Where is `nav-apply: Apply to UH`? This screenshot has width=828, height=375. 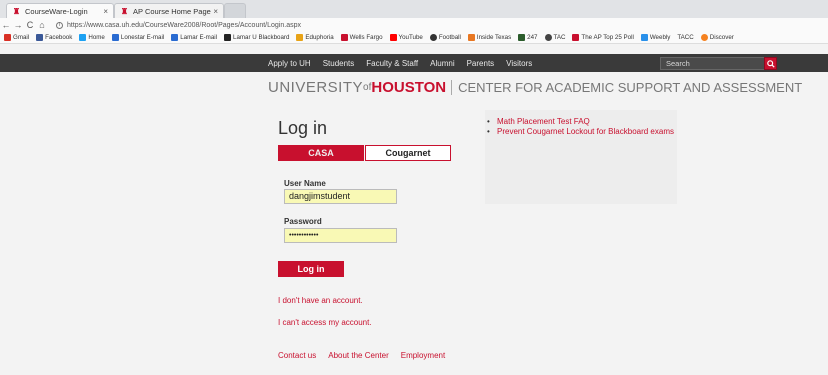
nav-apply: Apply to UH is located at coordinates (289, 63).